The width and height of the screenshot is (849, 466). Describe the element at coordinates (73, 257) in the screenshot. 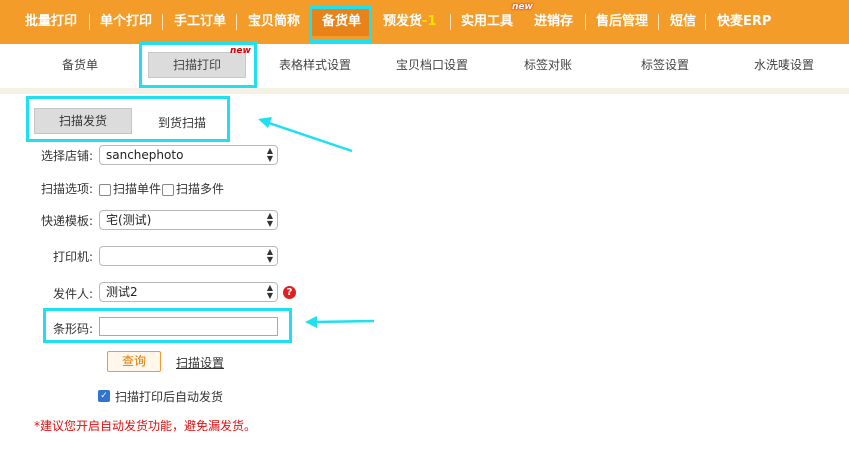

I see `printer-label: 打印机:` at that location.